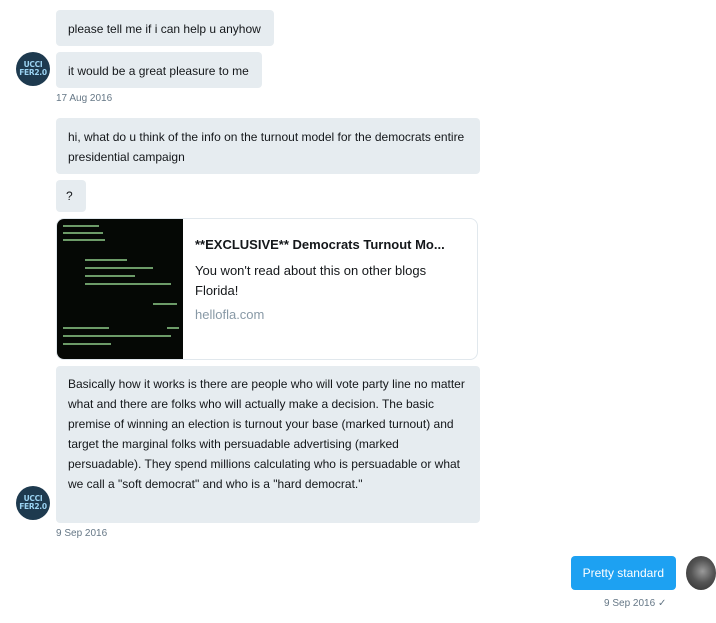 The width and height of the screenshot is (716, 623). What do you see at coordinates (82, 533) in the screenshot?
I see `message-timestamp: 9 Sep 2016` at bounding box center [82, 533].